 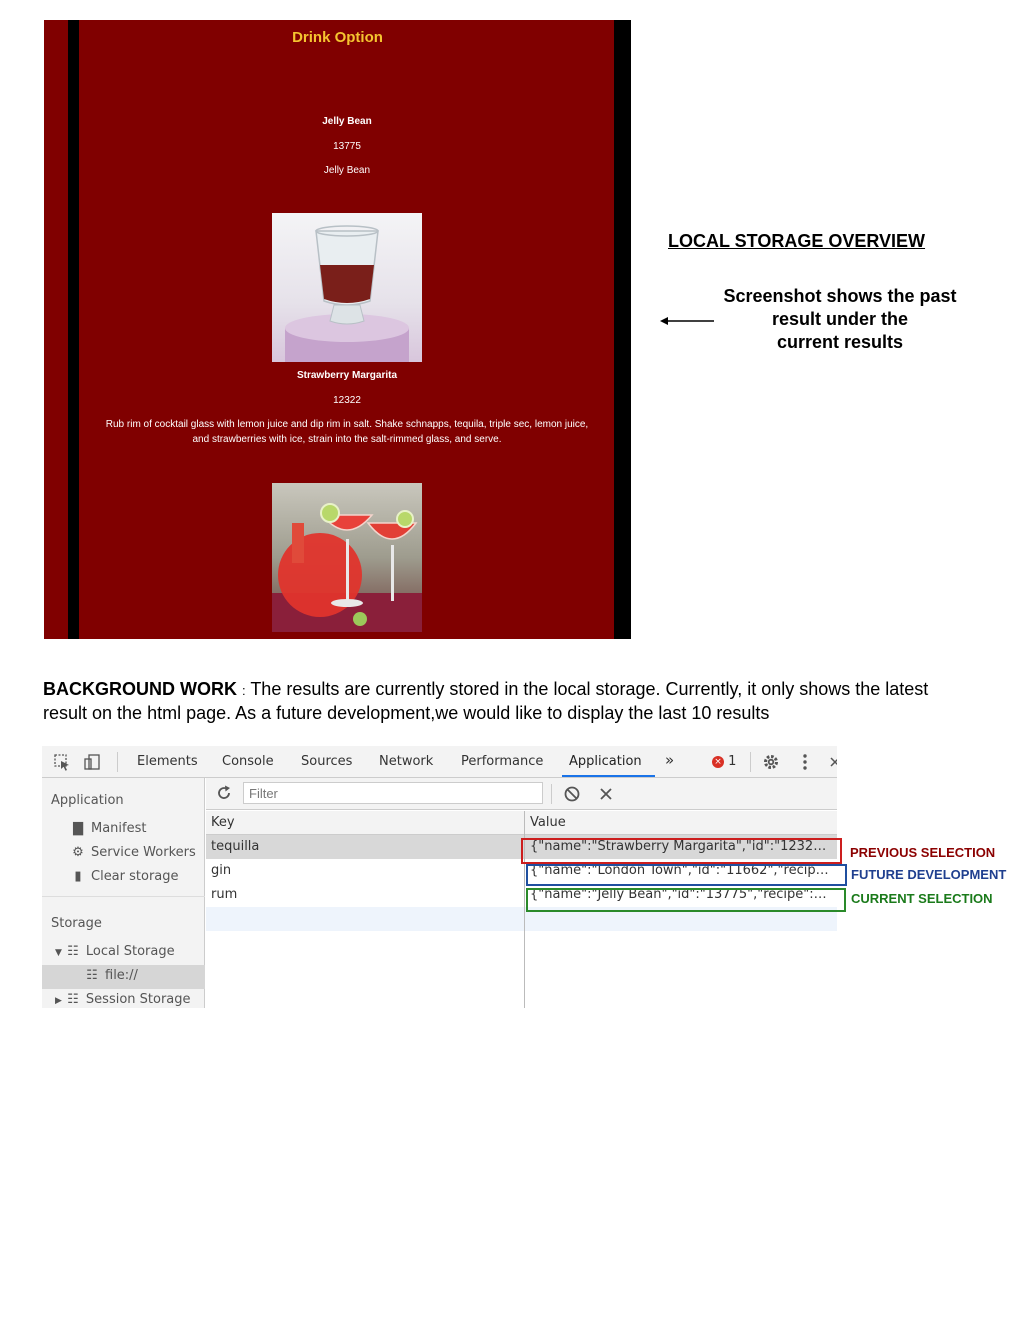 I want to click on sidebar-application-header: Application, so click(x=87, y=800).